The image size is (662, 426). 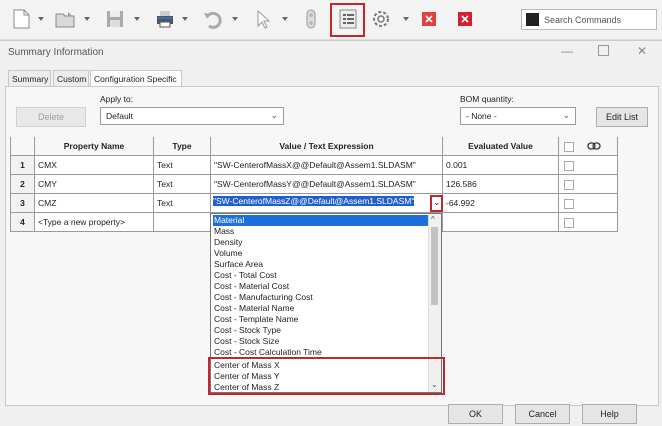 What do you see at coordinates (165, 19) in the screenshot?
I see `print-icon` at bounding box center [165, 19].